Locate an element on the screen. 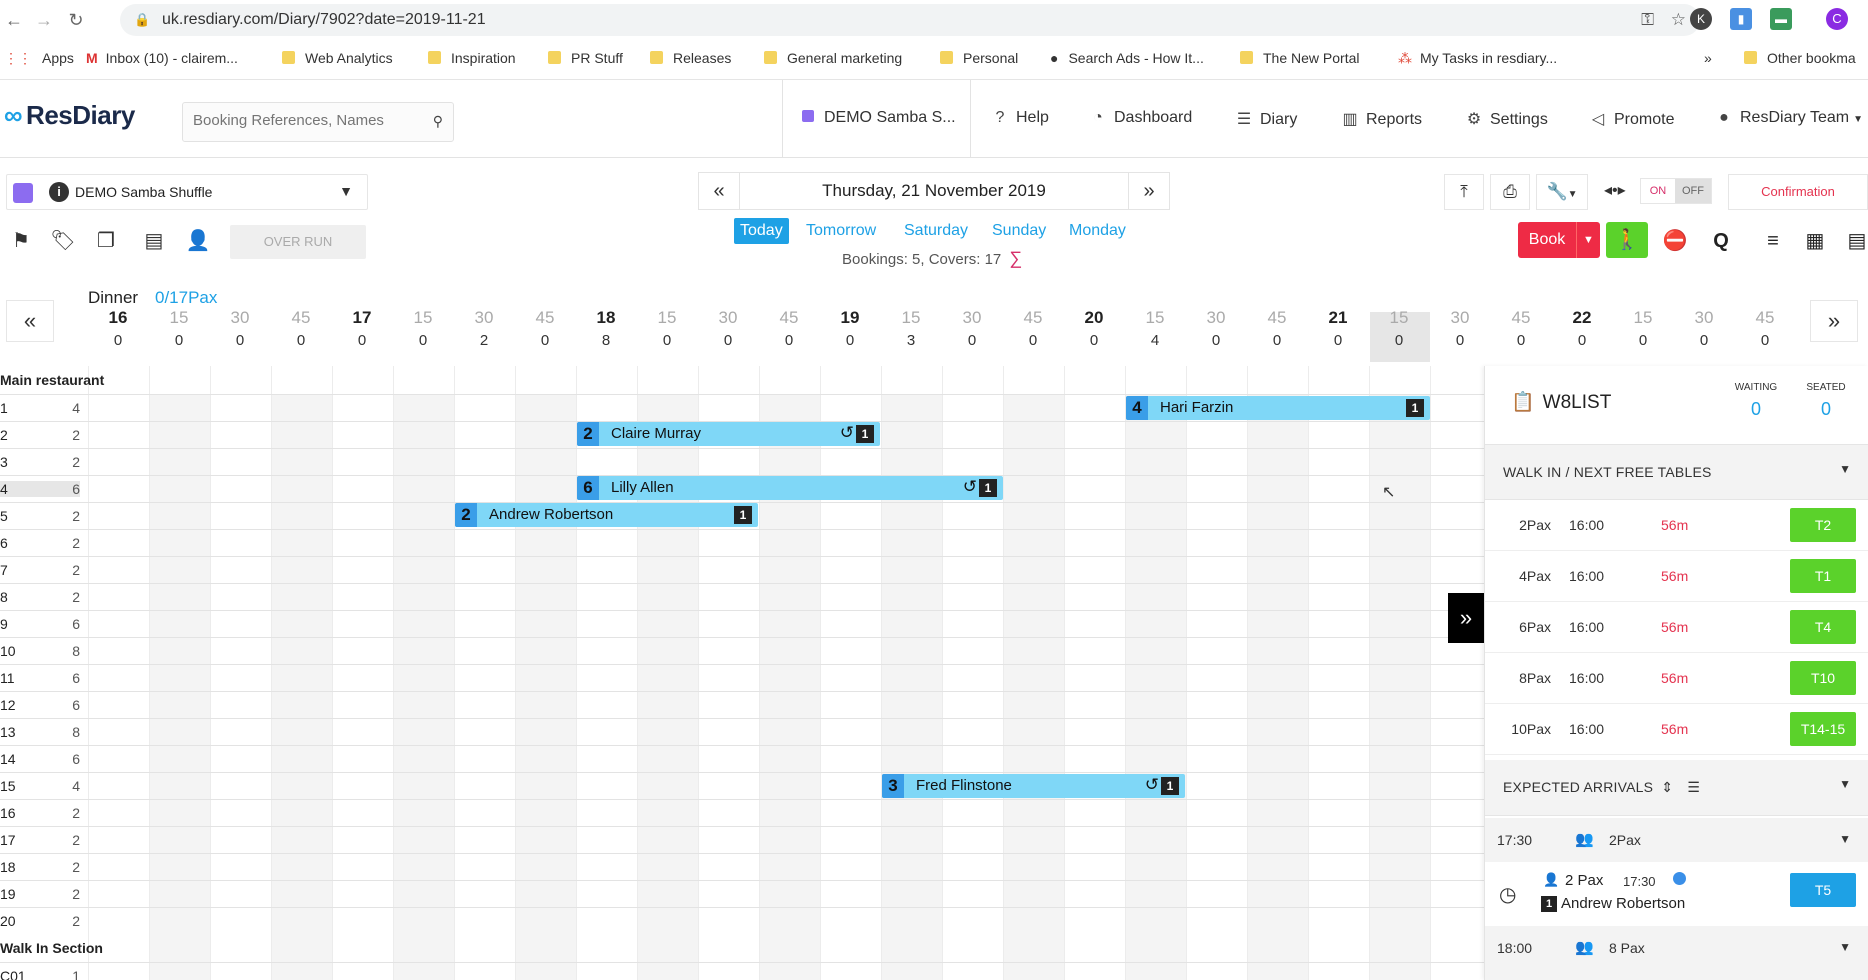 The height and width of the screenshot is (980, 1868). free-table-row: 2Pax 16:00 56m T2 is located at coordinates (1676, 525).